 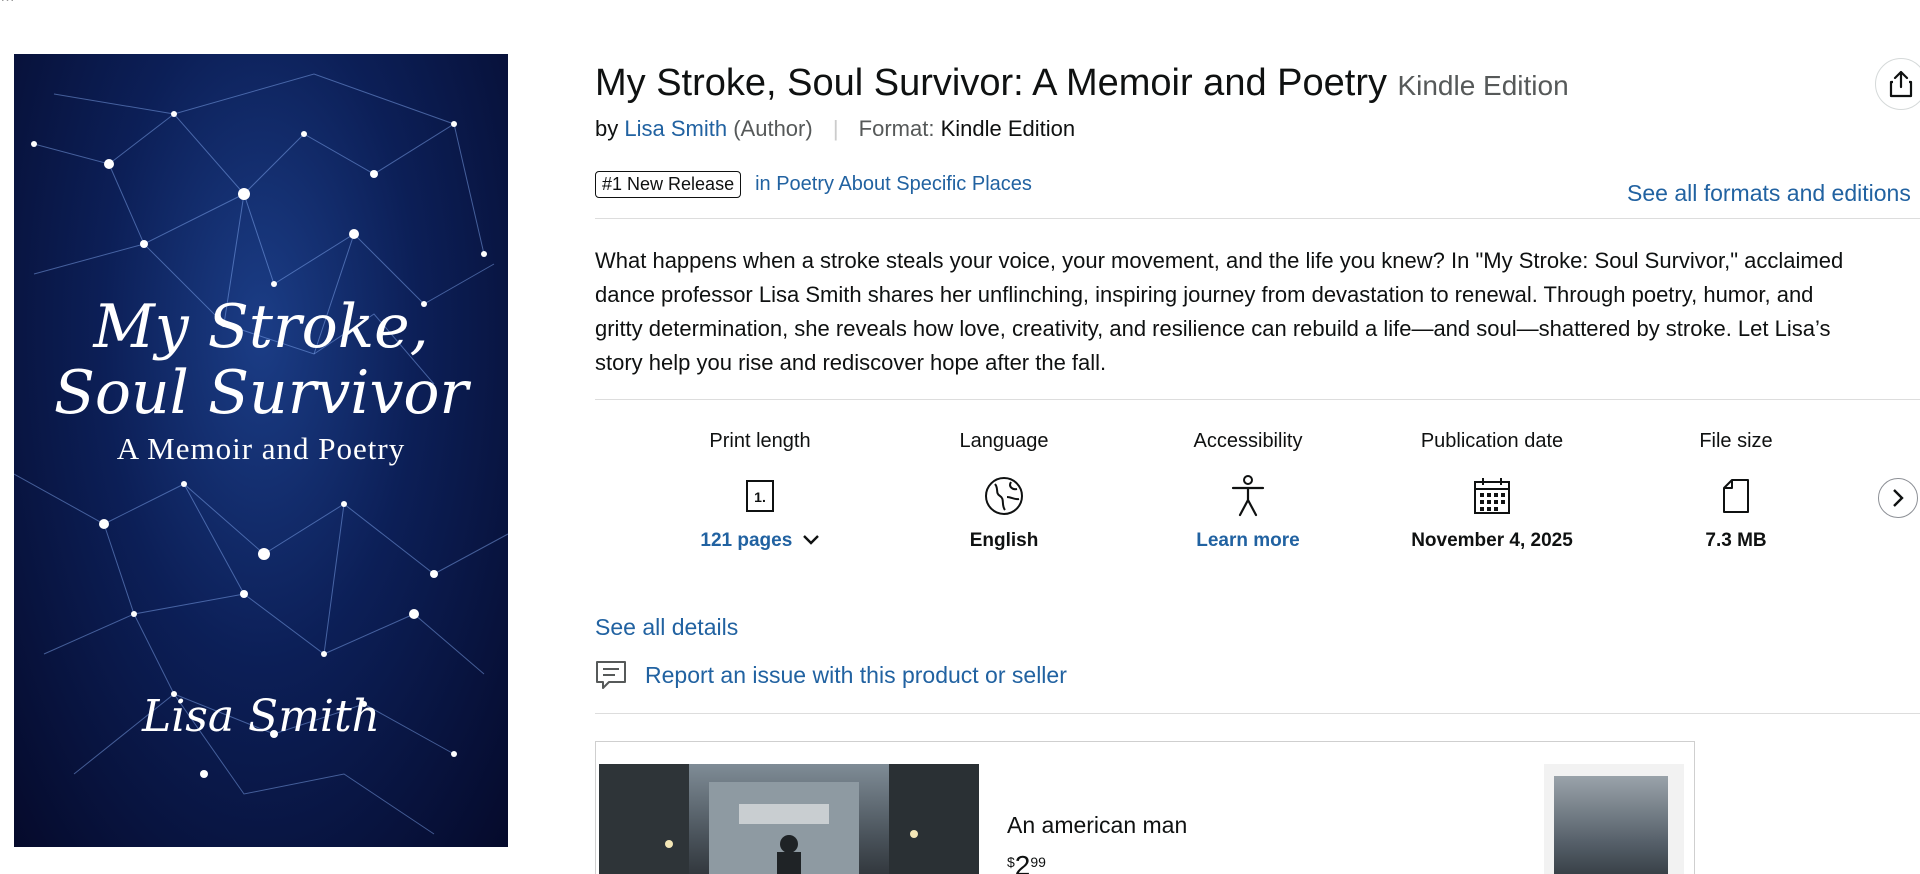 I want to click on badge-category-link: in Poetry About Specific Places, so click(x=893, y=184).